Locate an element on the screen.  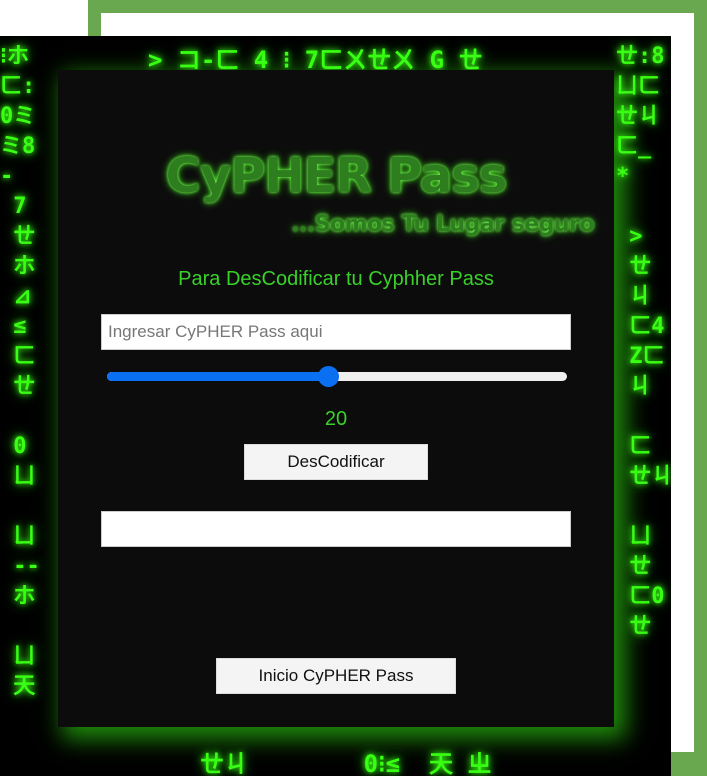
slider-fill is located at coordinates (217, 376).